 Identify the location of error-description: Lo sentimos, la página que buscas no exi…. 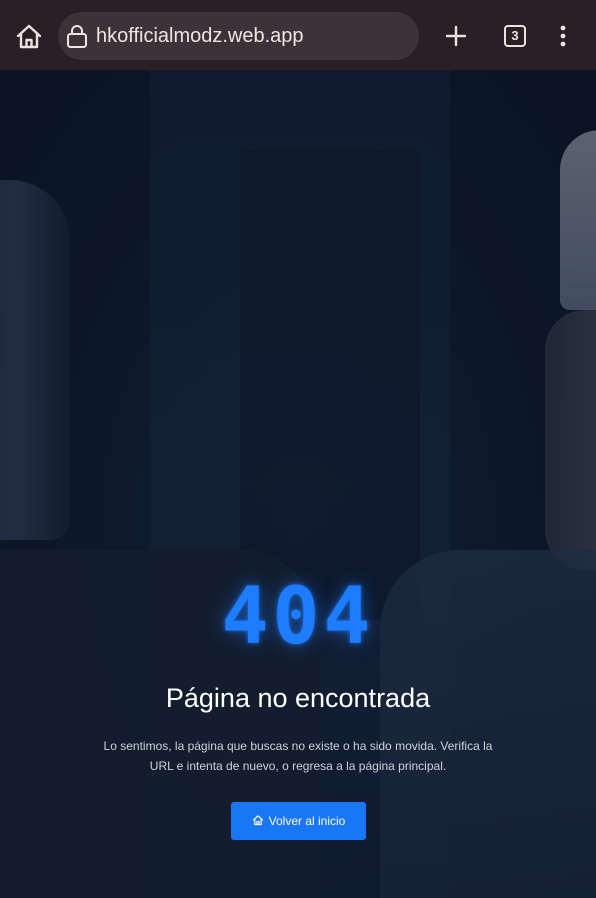
(298, 756).